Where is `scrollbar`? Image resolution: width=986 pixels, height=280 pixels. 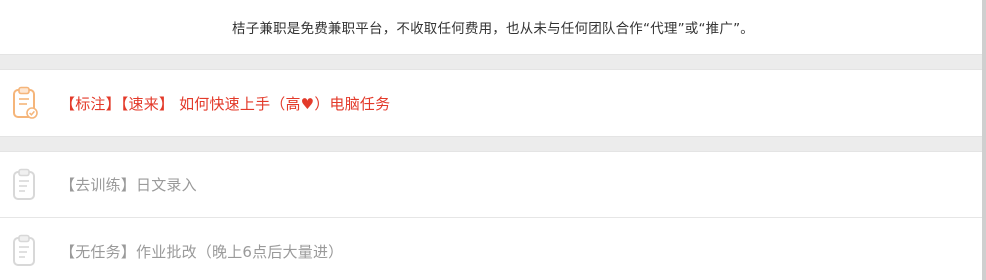 scrollbar is located at coordinates (984, 140).